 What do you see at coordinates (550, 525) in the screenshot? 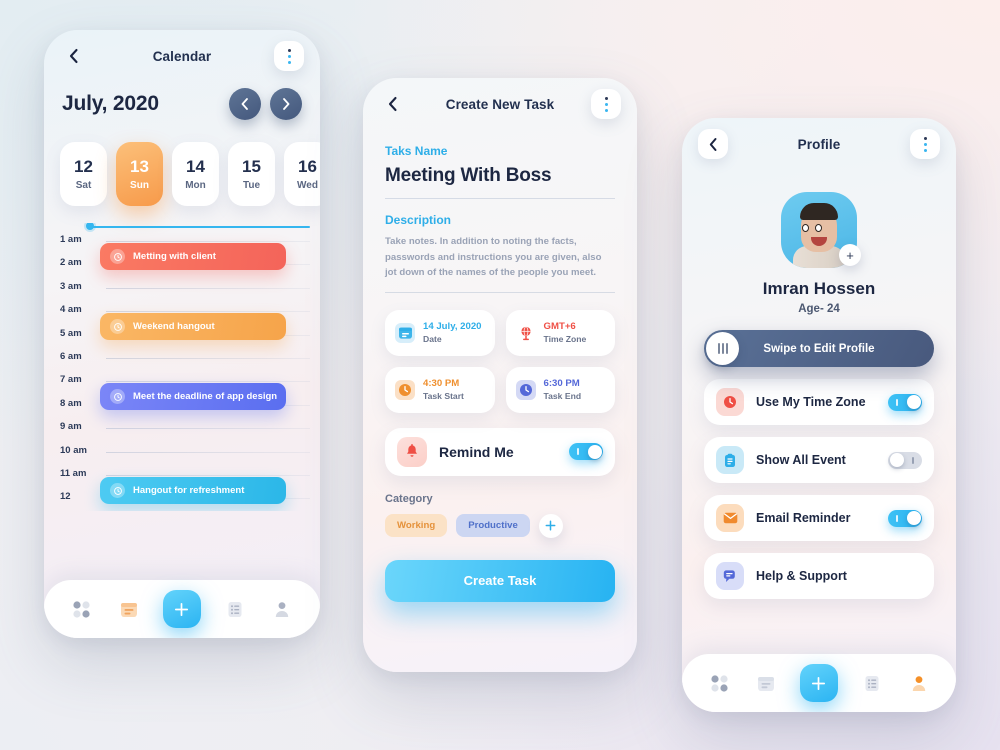
I see `add-category-icon` at bounding box center [550, 525].